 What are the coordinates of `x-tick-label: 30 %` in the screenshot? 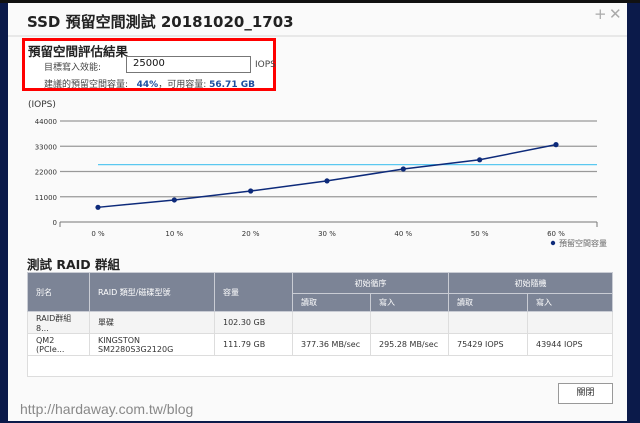 It's located at (327, 234).